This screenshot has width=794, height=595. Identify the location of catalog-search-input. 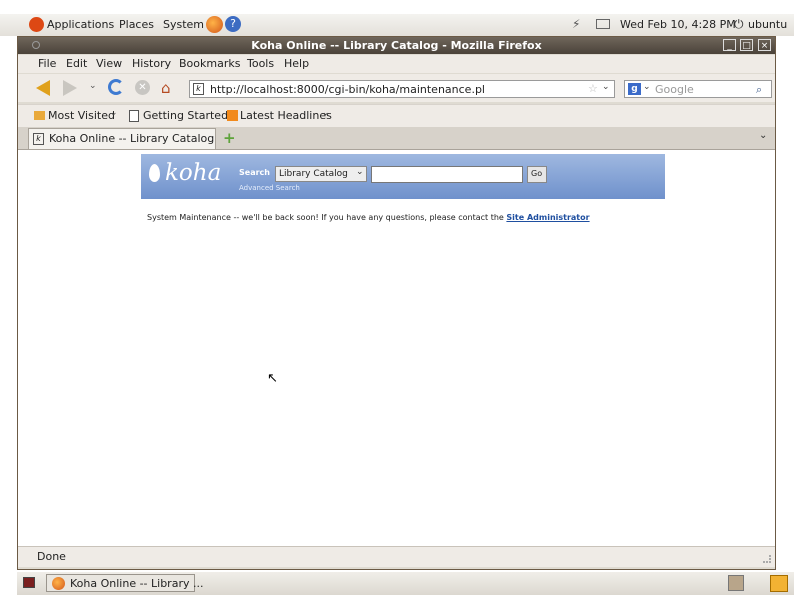
(447, 174).